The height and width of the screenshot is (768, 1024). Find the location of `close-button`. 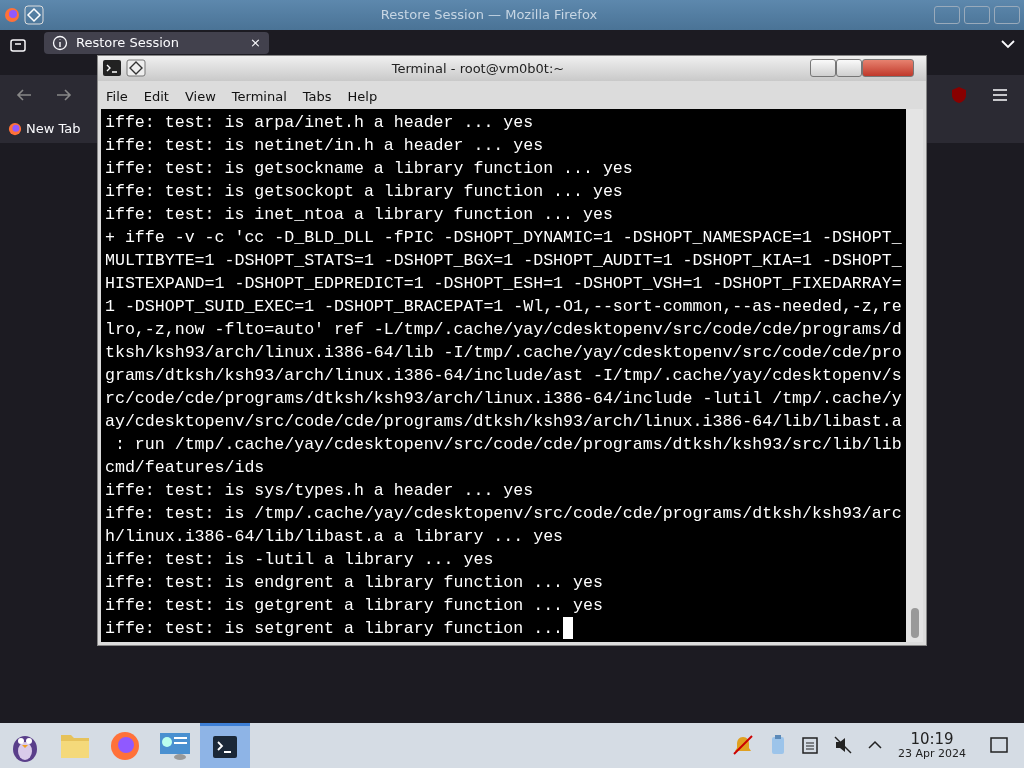

close-button is located at coordinates (888, 68).